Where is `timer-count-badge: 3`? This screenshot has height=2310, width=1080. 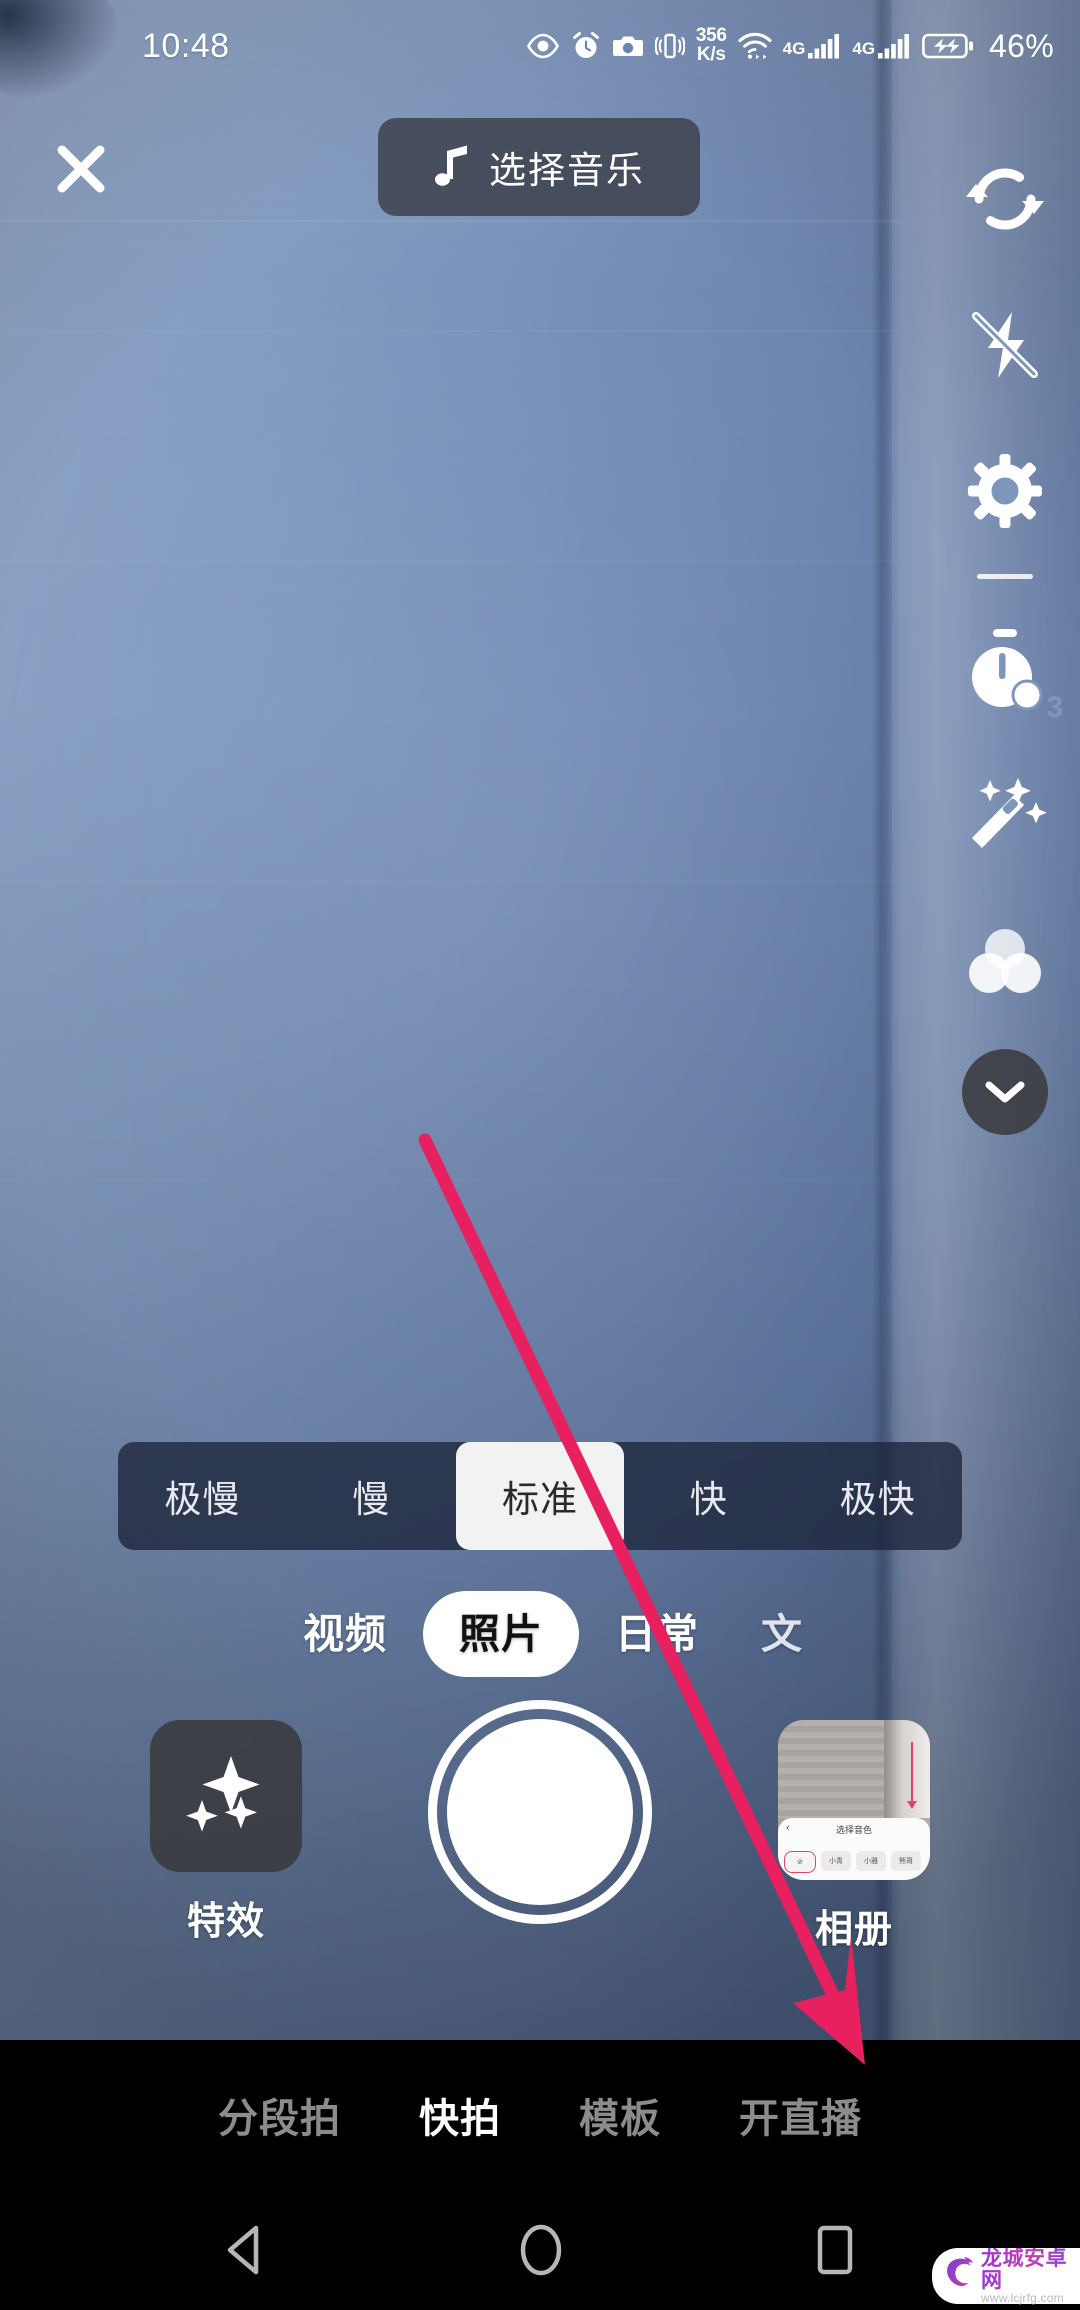
timer-count-badge: 3 is located at coordinates (1054, 707).